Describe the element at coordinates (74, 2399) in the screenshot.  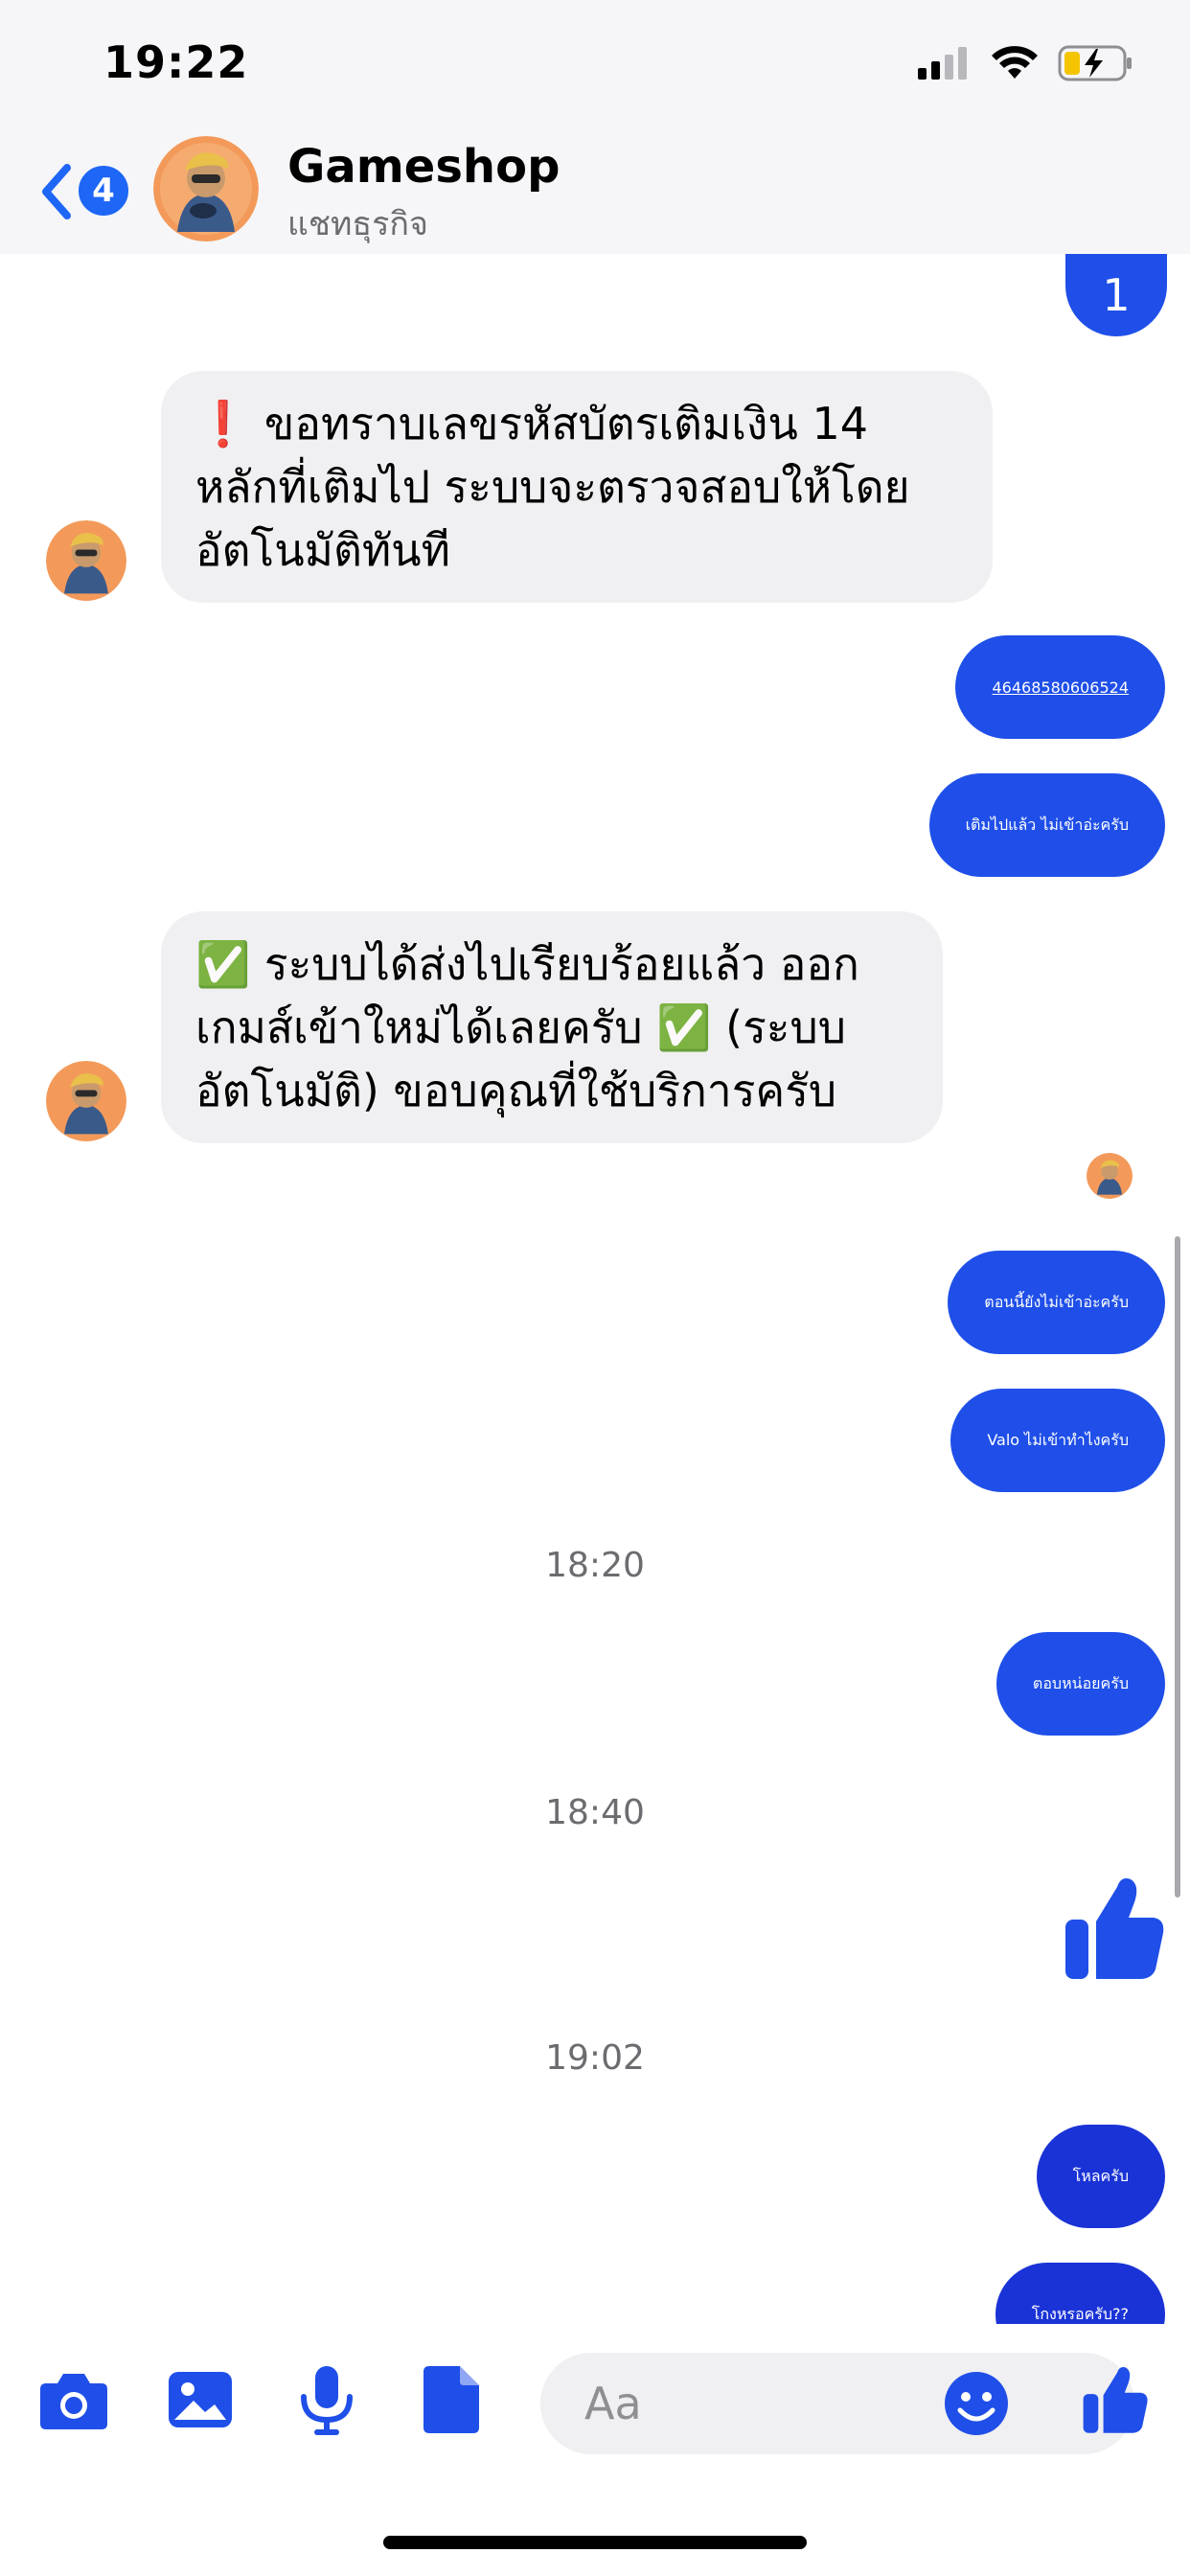
I see `camera-icon` at that location.